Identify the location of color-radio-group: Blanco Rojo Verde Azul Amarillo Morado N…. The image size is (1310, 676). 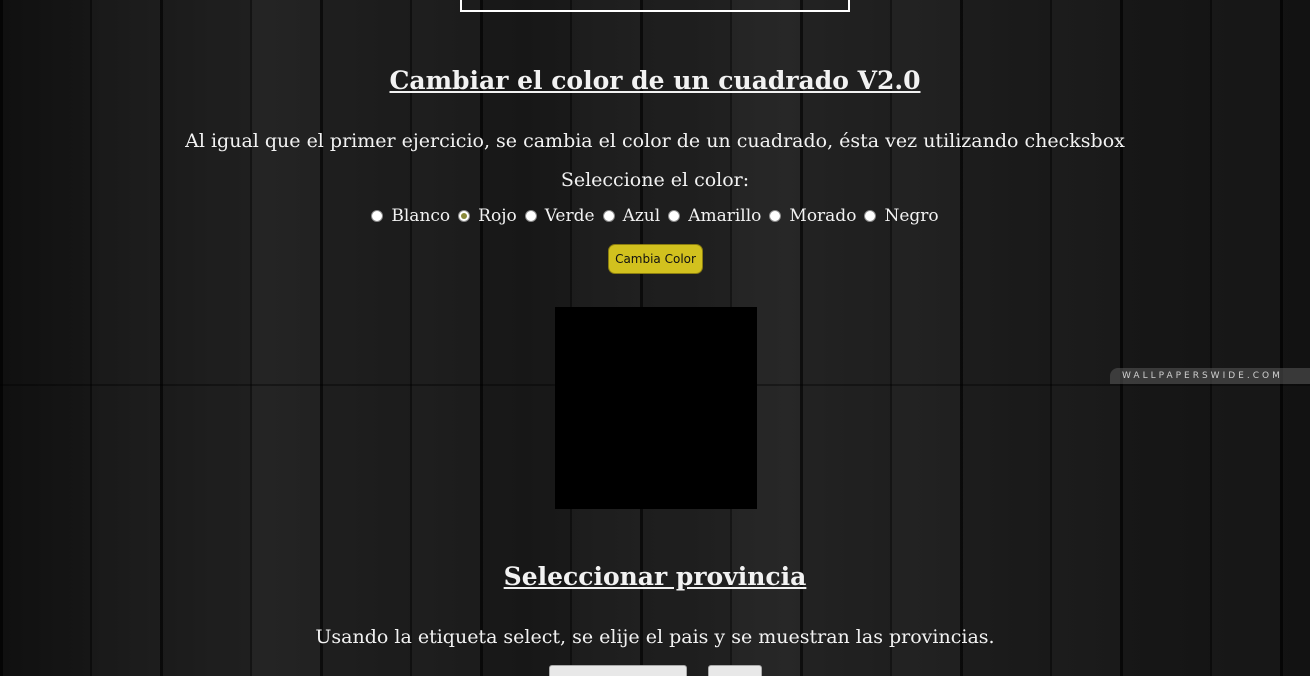
(655, 216).